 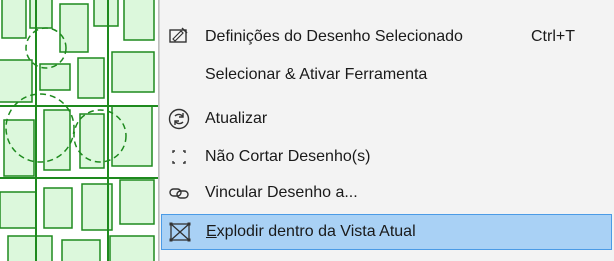 I want to click on menu-item-accelerator: E, so click(x=211, y=231).